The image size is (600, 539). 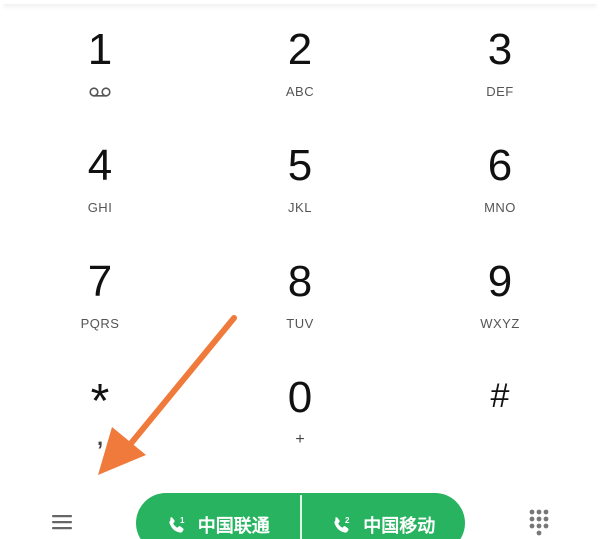 I want to click on key-digit: 5, so click(x=300, y=165).